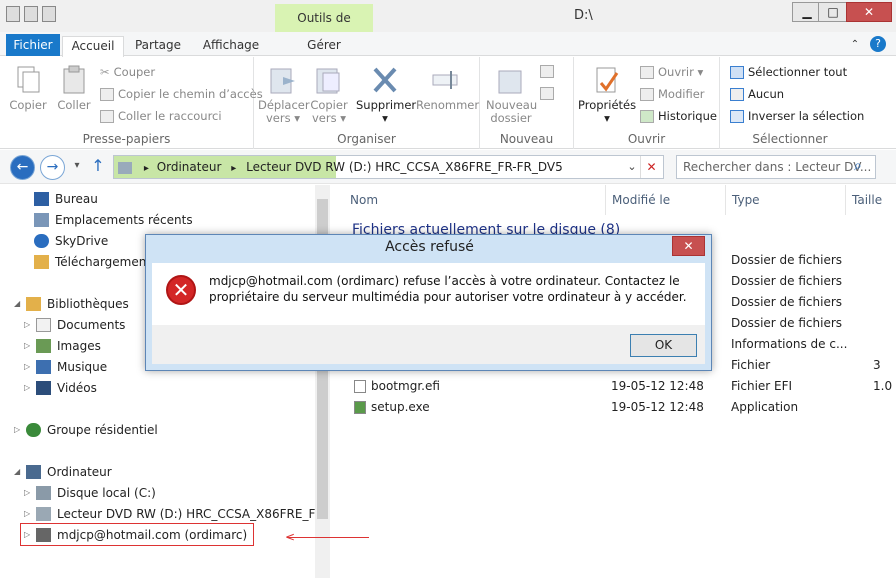 Image resolution: width=896 pixels, height=578 pixels. I want to click on invert-selection-button: Inverser la sélection, so click(797, 116).